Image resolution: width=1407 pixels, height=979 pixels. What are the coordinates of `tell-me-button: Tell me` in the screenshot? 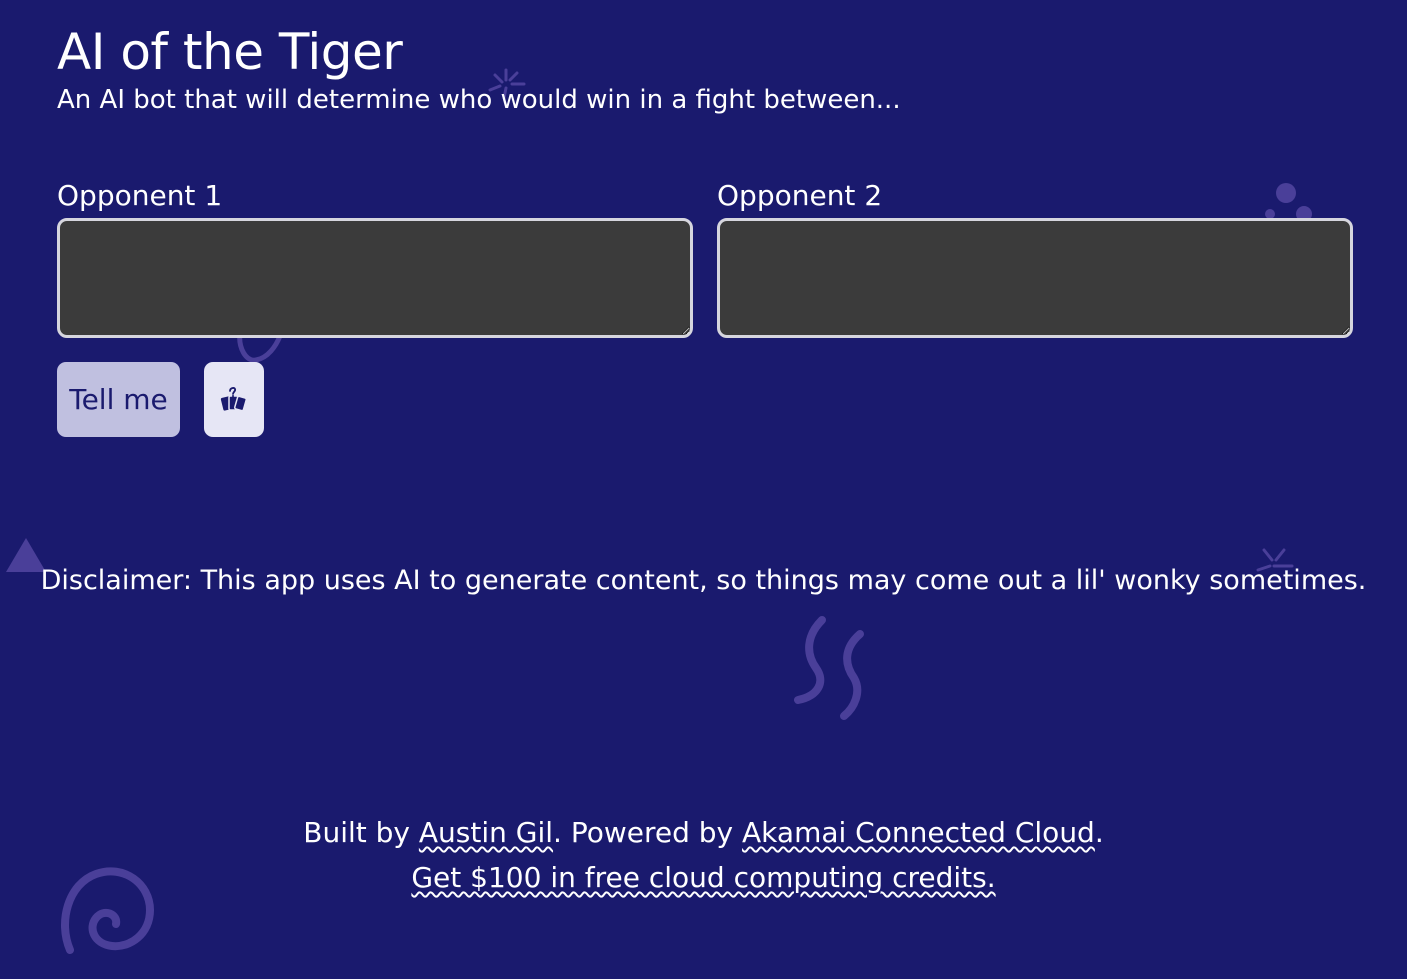 It's located at (118, 399).